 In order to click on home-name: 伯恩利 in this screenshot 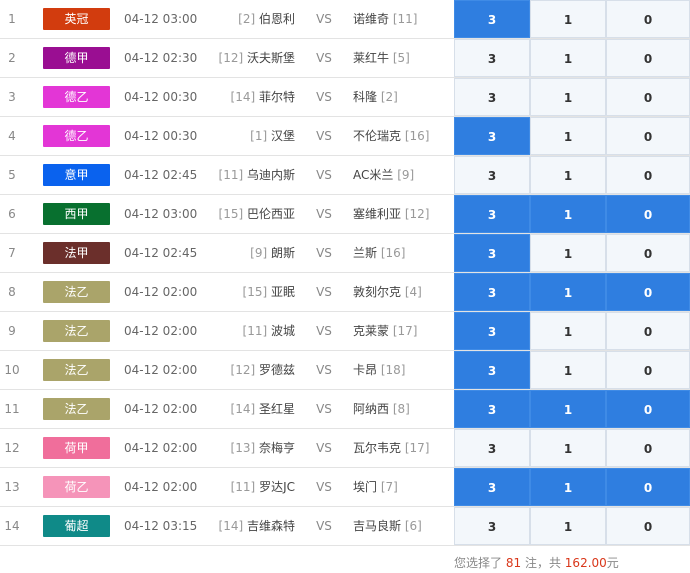, I will do `click(276, 19)`.